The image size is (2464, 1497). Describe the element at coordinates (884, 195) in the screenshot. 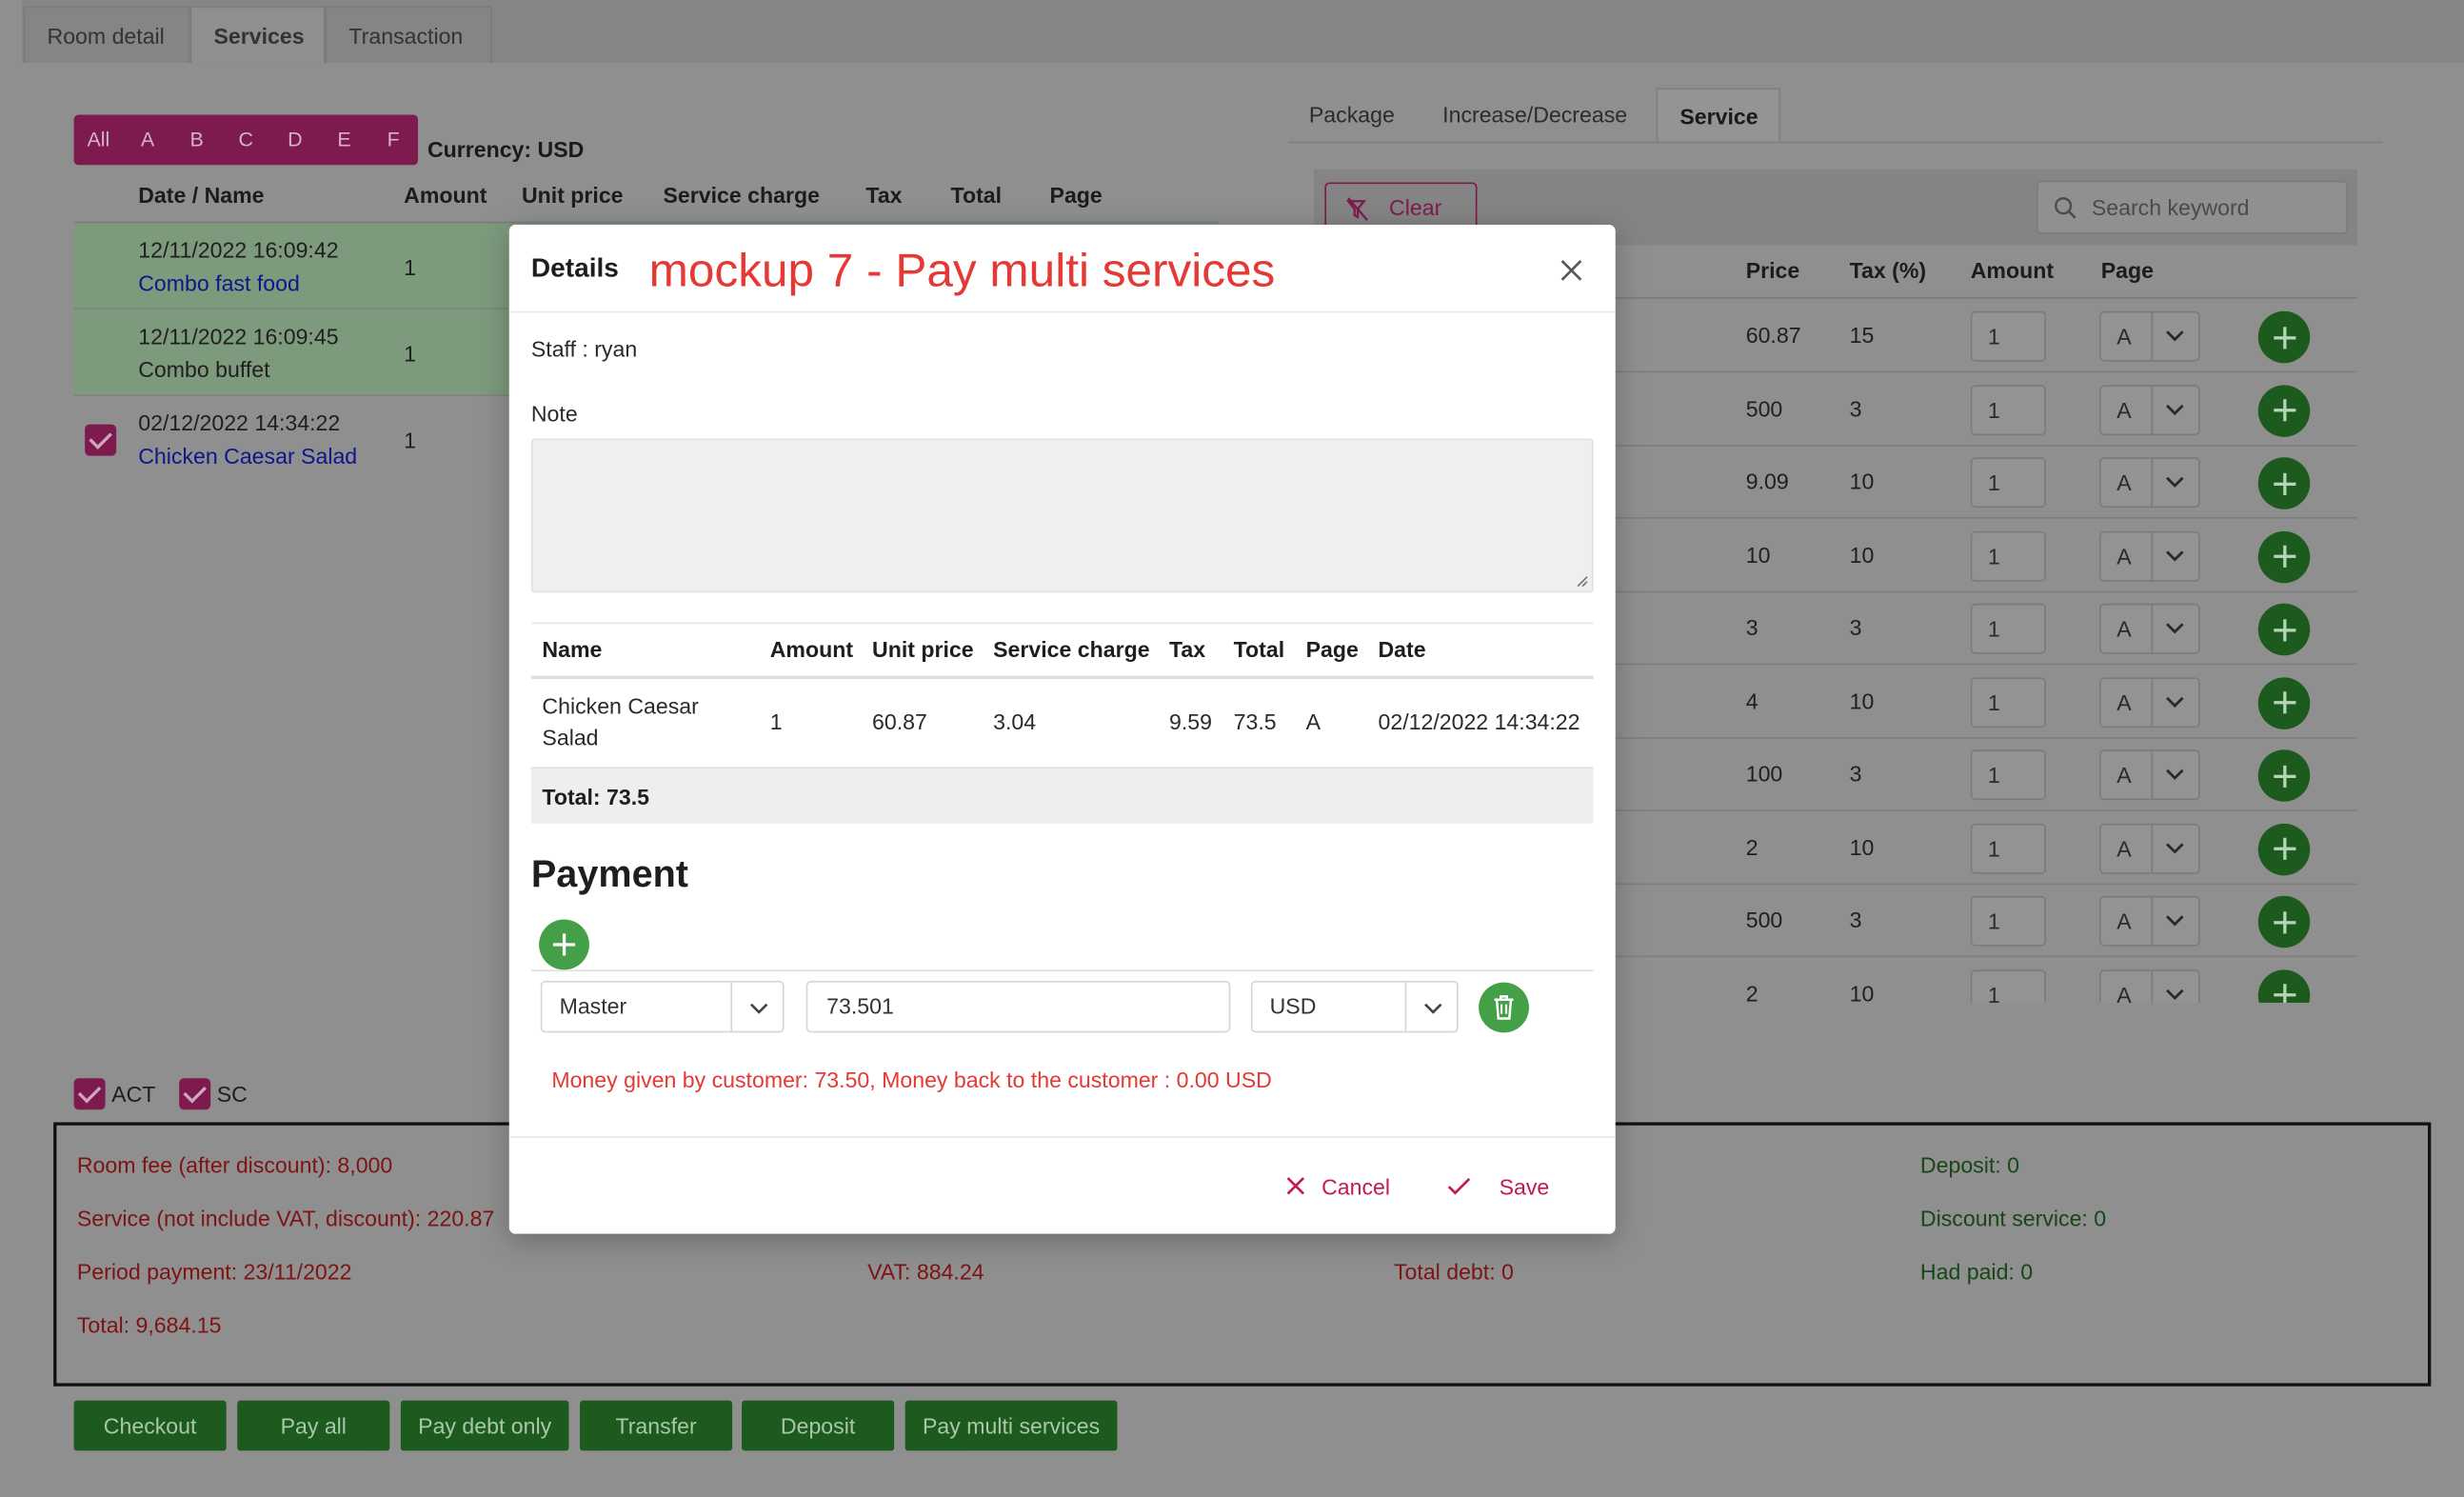

I see `col-tax: Tax` at that location.